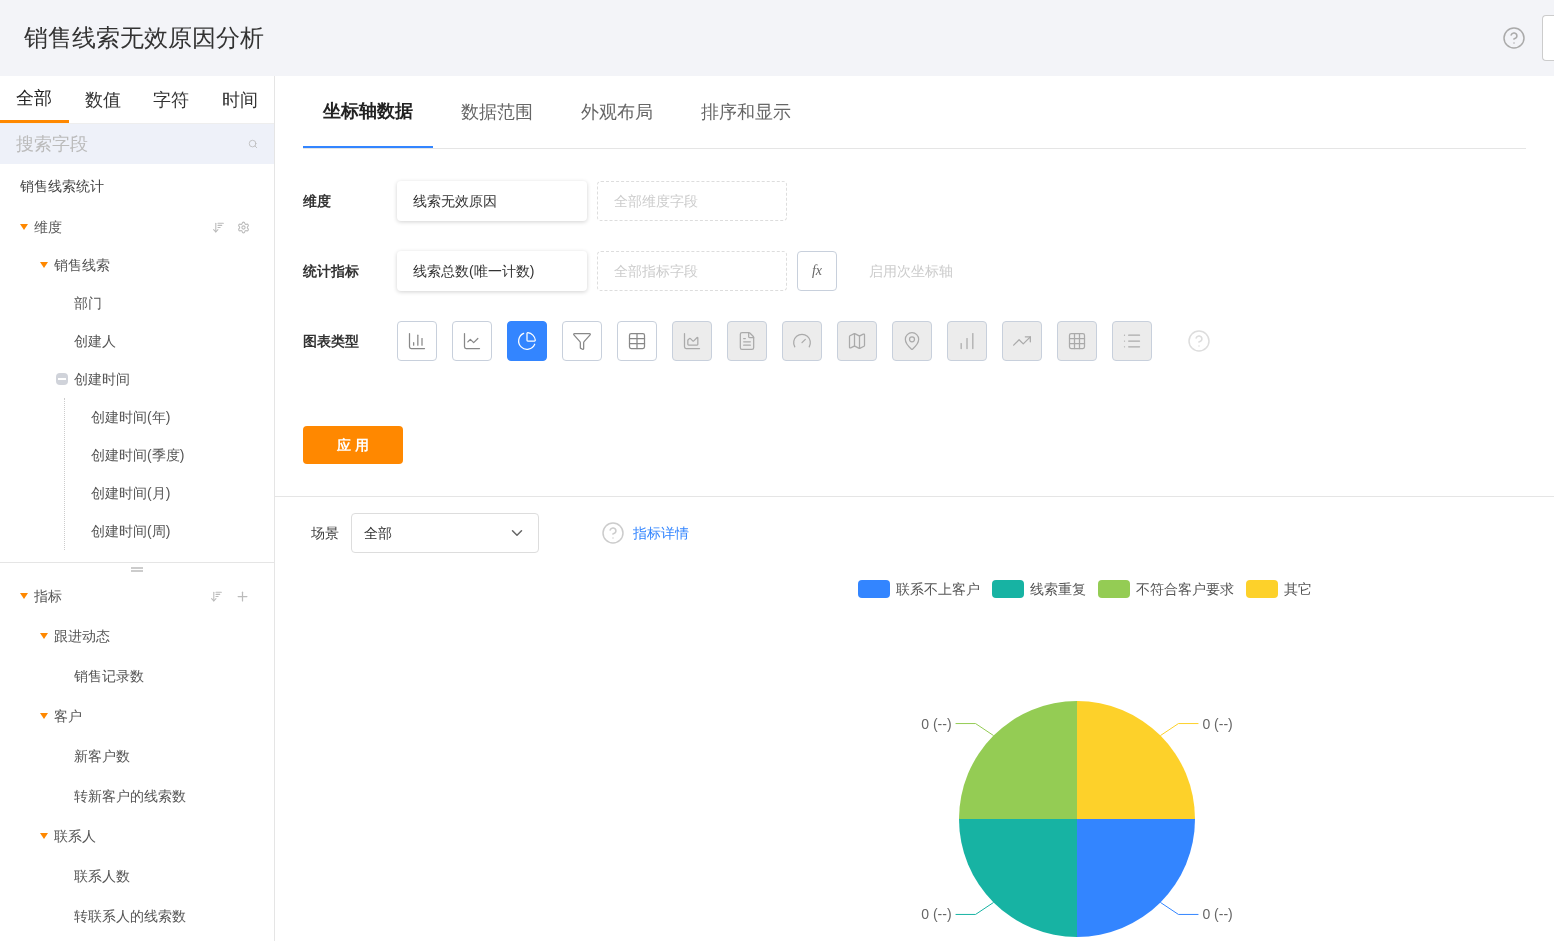  What do you see at coordinates (171, 99) in the screenshot?
I see `field-tab: 字符` at bounding box center [171, 99].